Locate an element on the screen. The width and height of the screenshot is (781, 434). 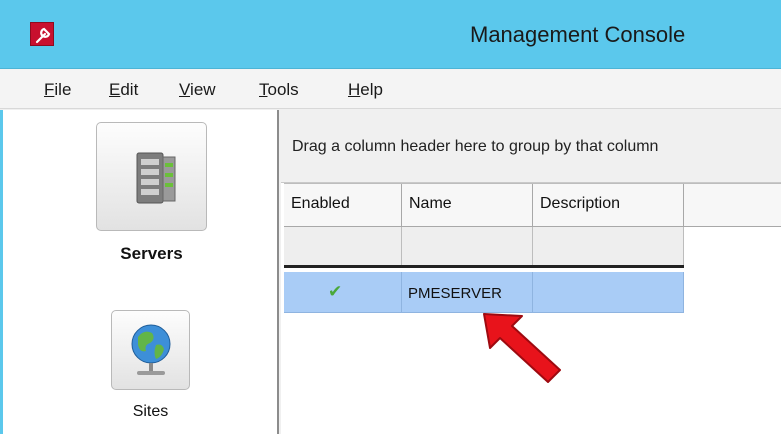
filter-cell-enabled is located at coordinates (343, 246).